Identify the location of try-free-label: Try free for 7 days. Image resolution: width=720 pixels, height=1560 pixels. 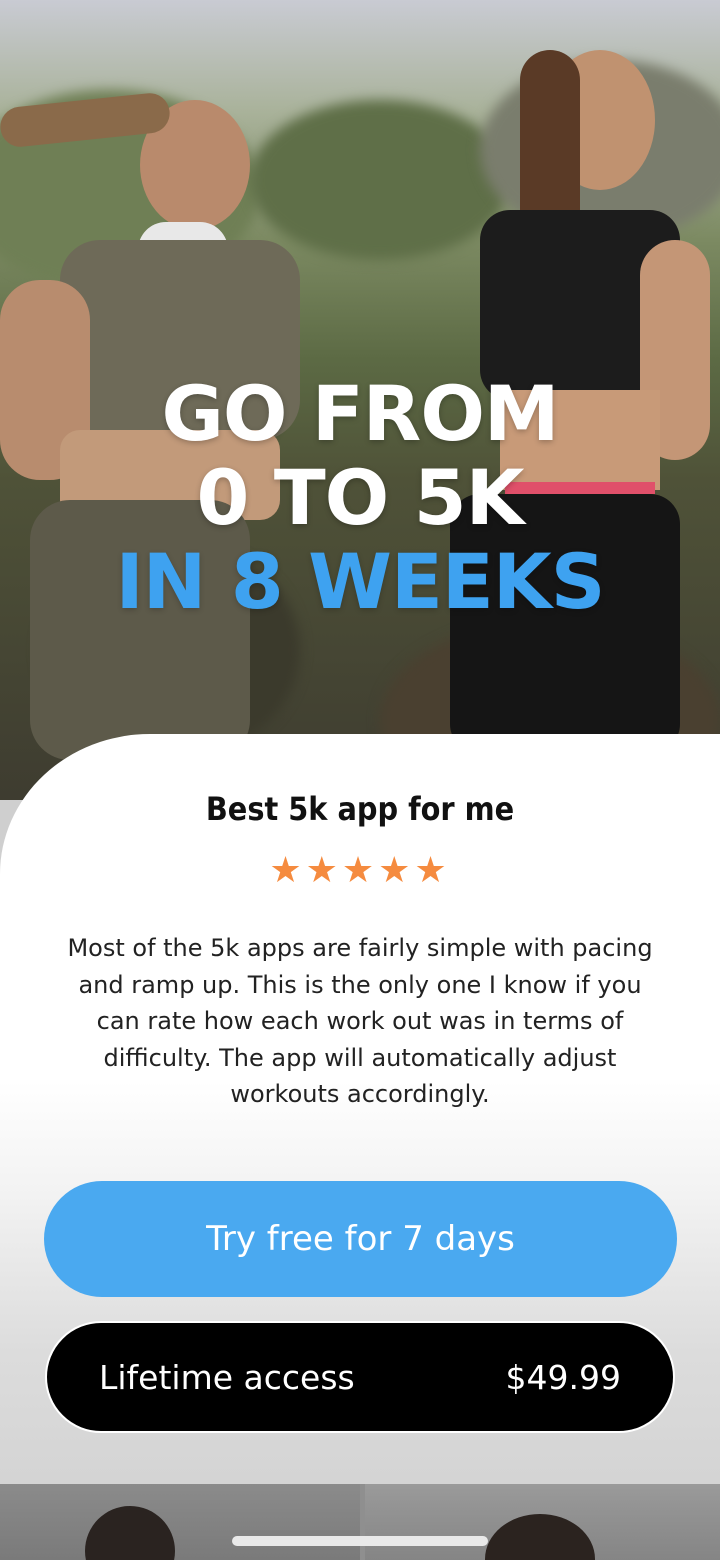
(360, 1239).